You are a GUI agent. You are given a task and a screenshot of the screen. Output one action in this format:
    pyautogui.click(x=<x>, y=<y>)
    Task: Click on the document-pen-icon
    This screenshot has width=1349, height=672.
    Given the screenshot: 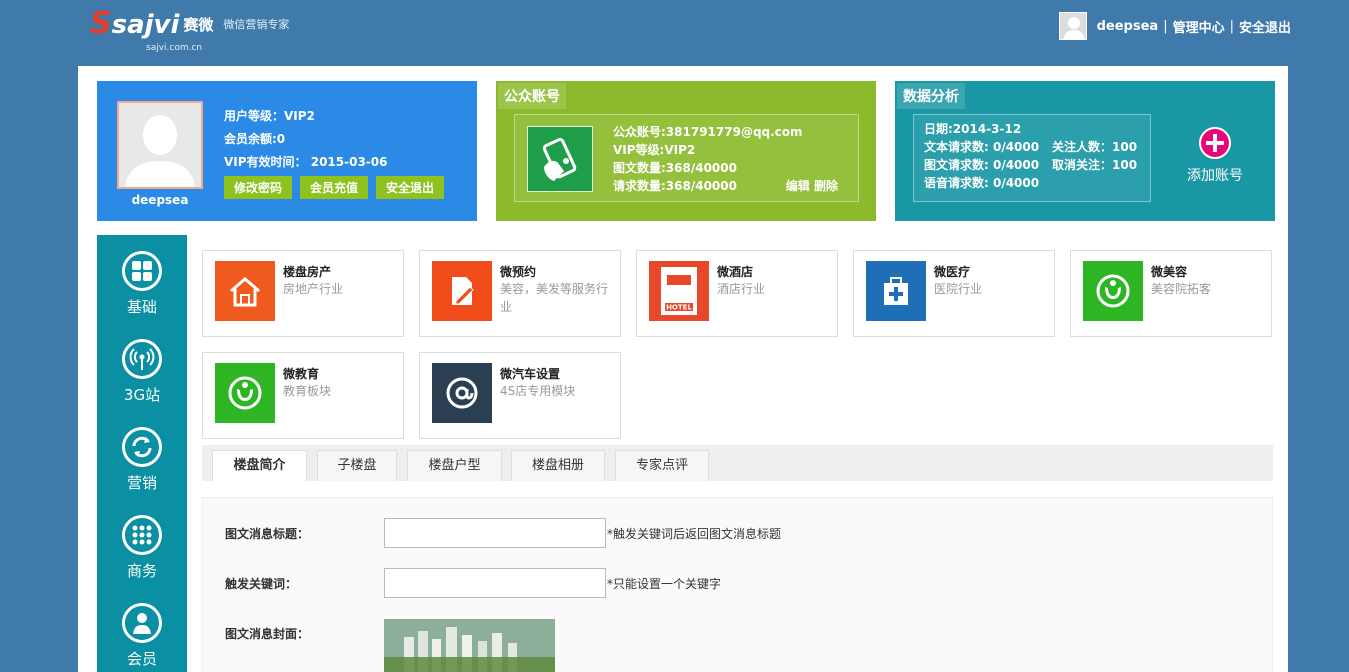 What is the action you would take?
    pyautogui.click(x=462, y=291)
    